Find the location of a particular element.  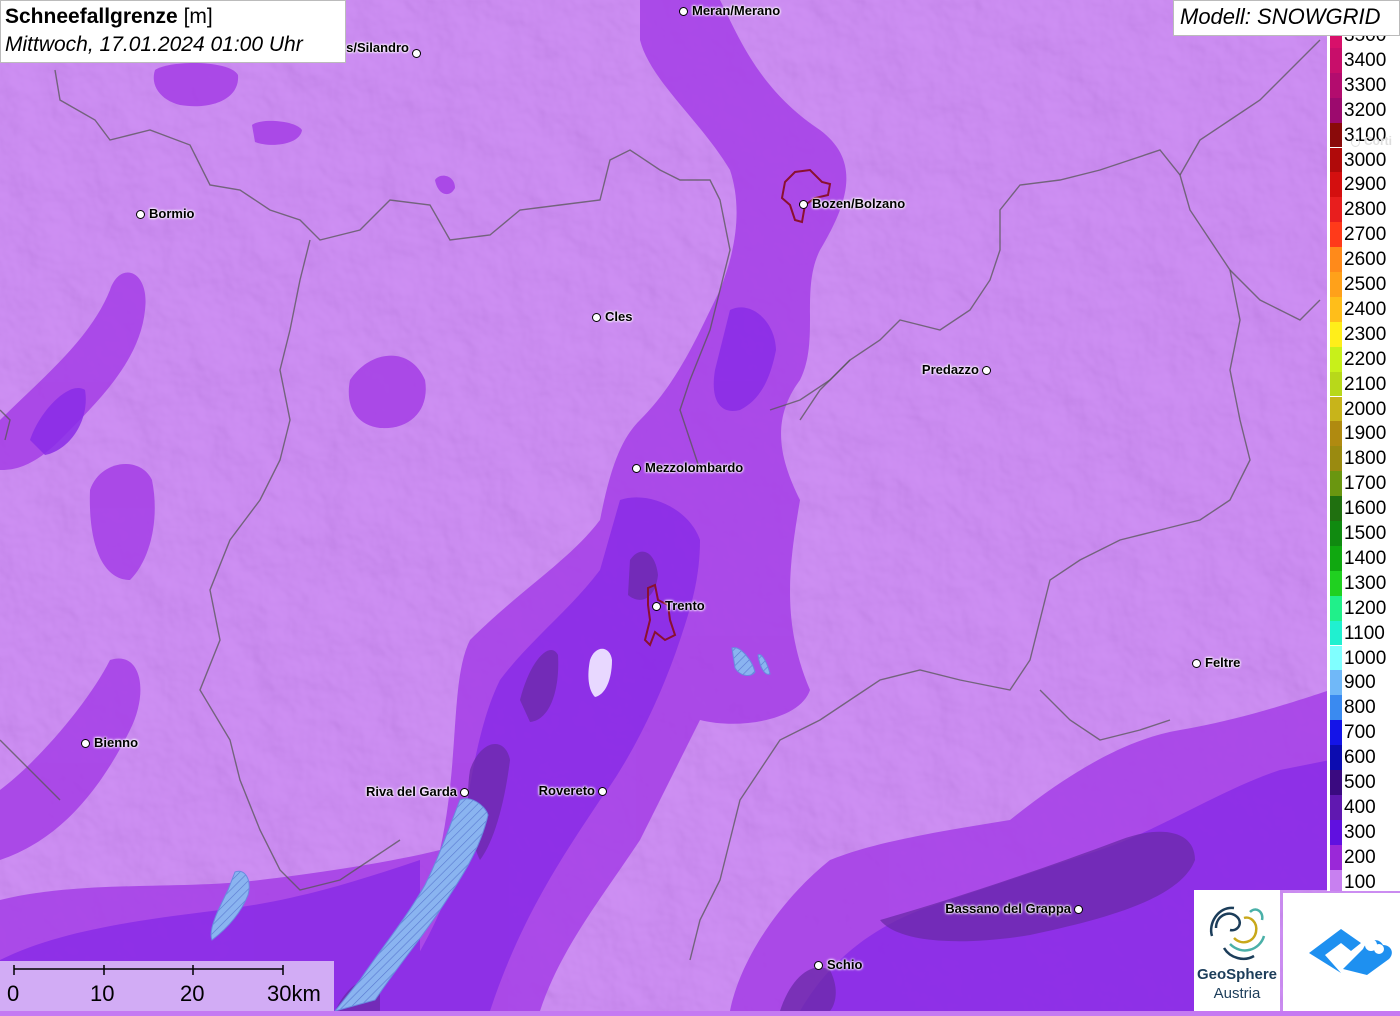

app-logo is located at coordinates (1341, 952).